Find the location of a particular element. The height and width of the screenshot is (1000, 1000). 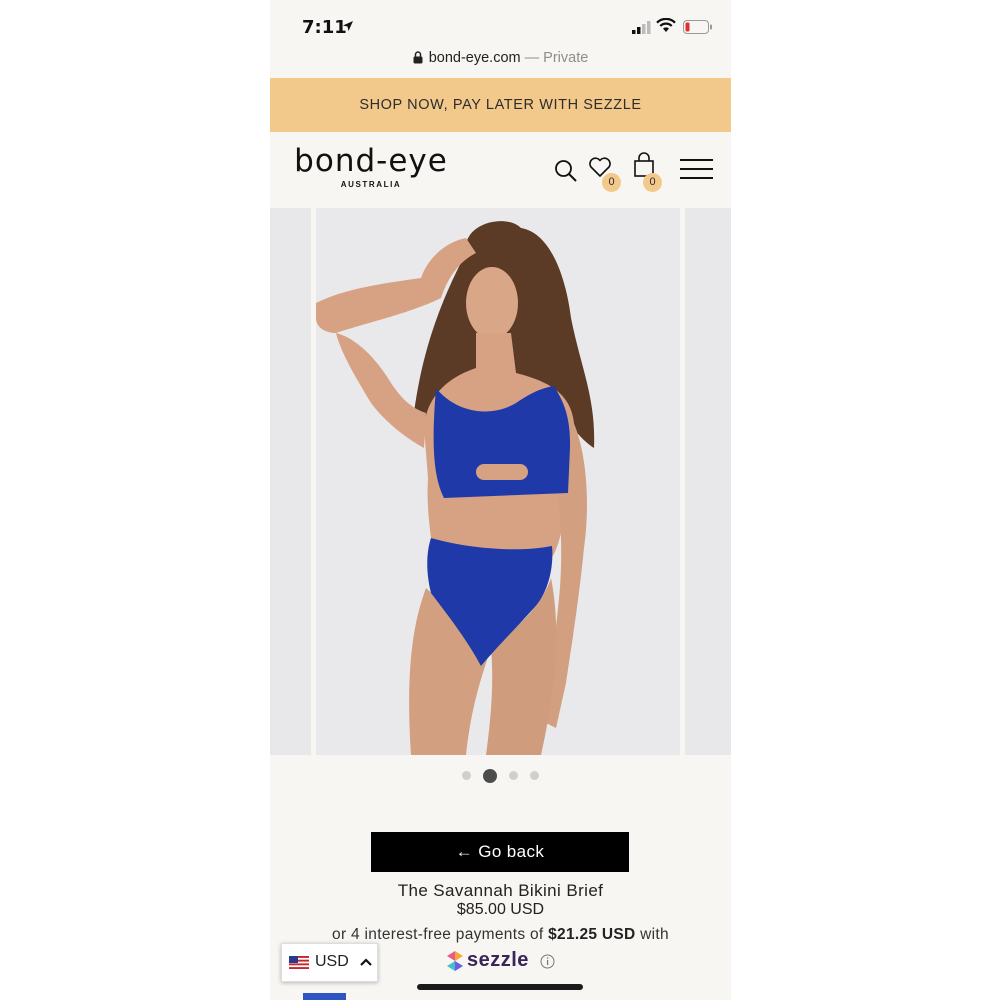

home-indicator is located at coordinates (500, 987).